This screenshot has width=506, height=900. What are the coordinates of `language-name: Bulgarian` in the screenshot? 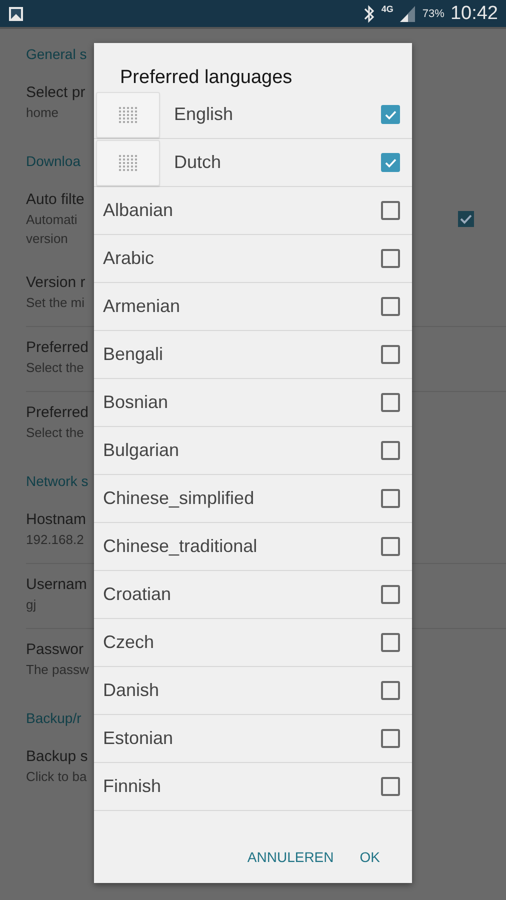 It's located at (141, 450).